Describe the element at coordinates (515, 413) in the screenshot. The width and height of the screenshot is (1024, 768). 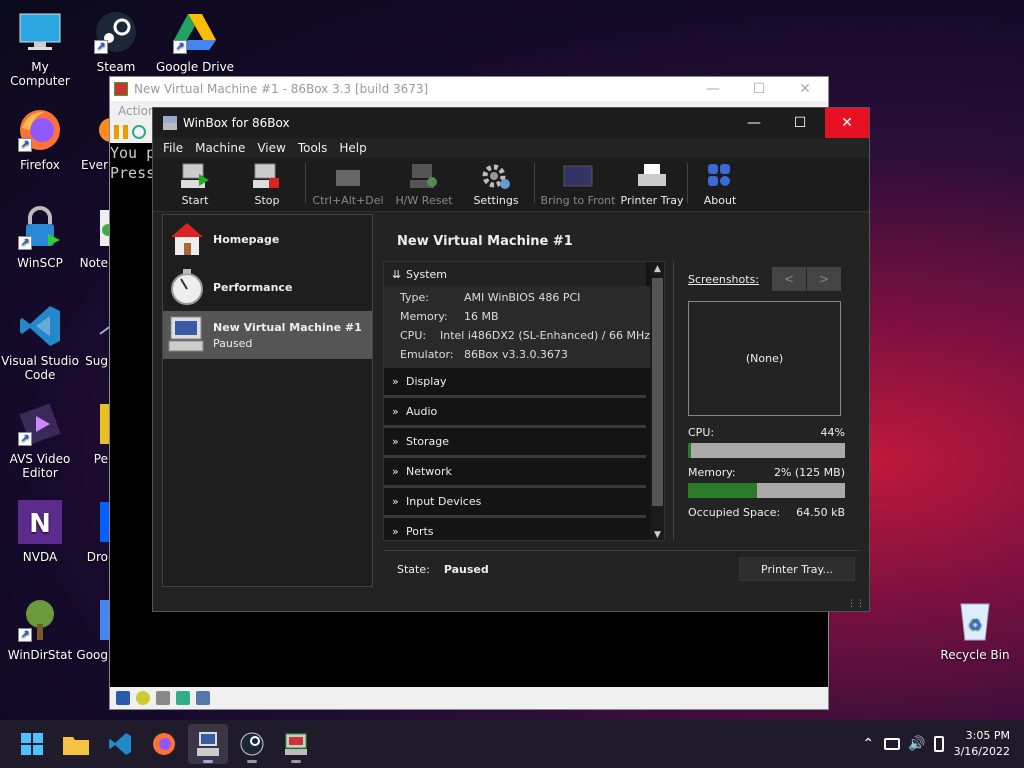
I see `section-audio: » Audio` at that location.